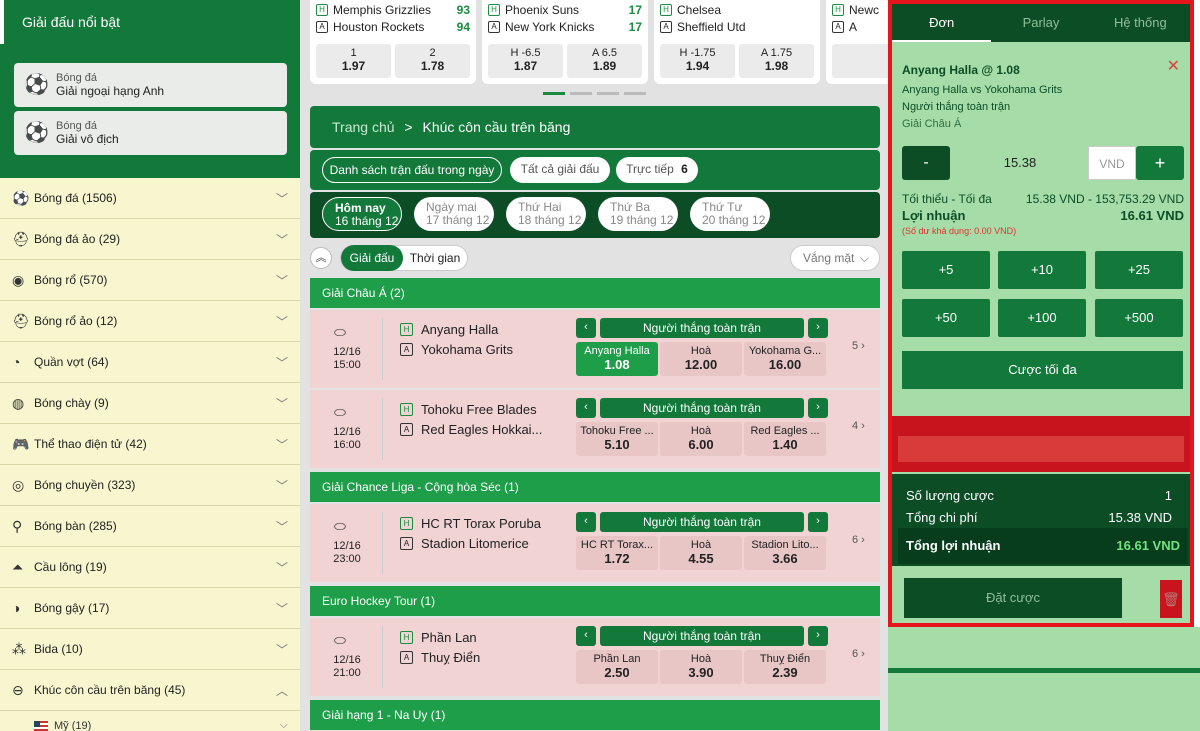  I want to click on quick-stake-500-button: +500, so click(1139, 318).